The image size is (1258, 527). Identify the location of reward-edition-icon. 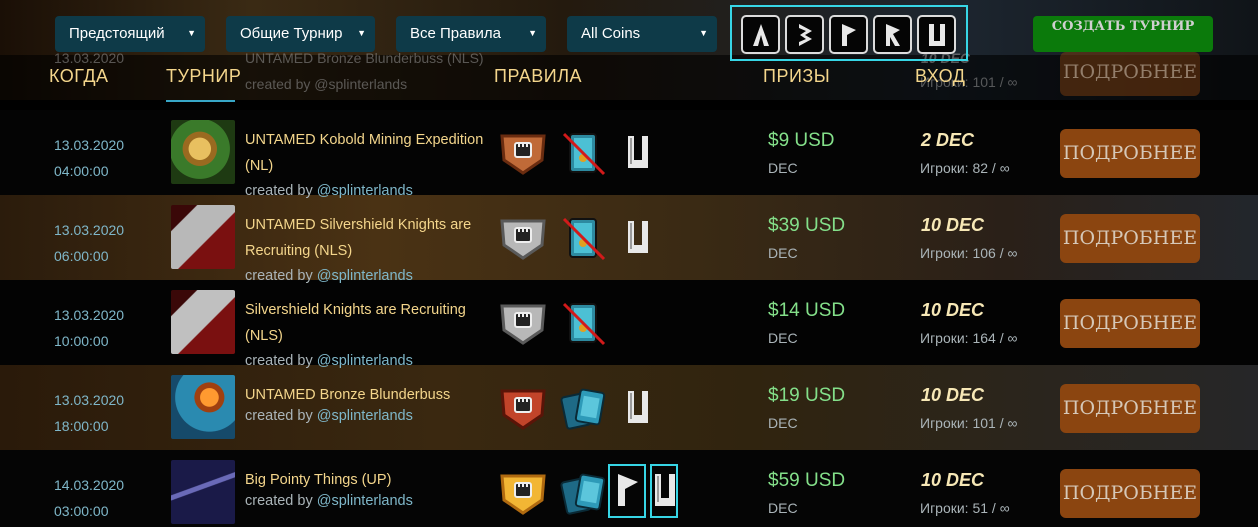
(893, 35).